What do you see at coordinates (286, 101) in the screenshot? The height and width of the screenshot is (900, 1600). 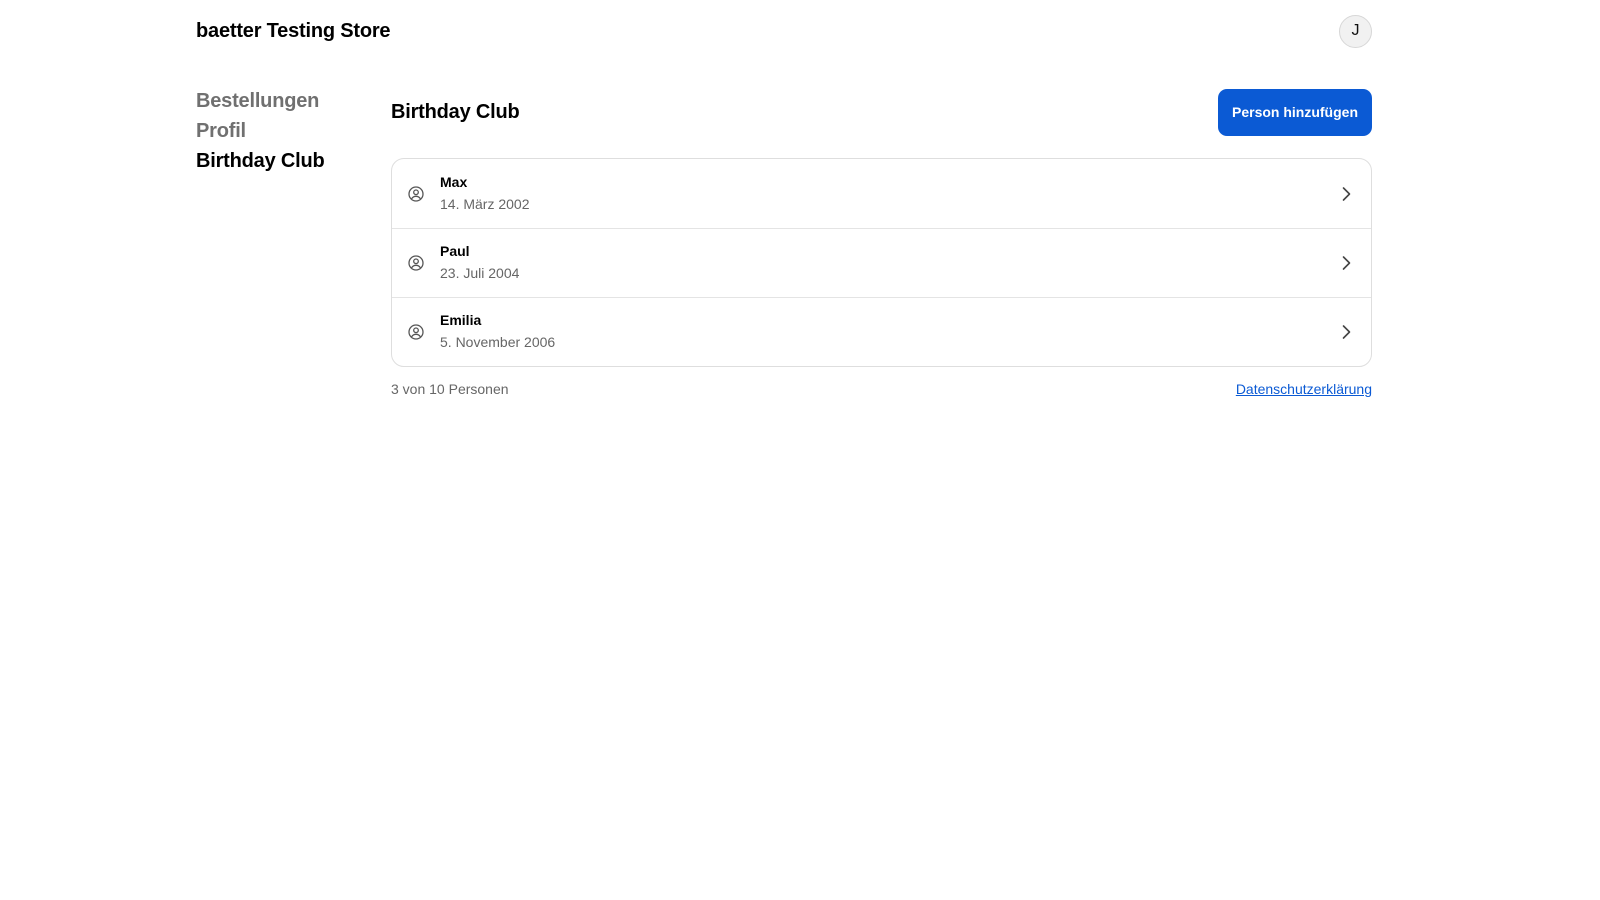 I see `sidebar-item-bestellungen: Bestellungen` at bounding box center [286, 101].